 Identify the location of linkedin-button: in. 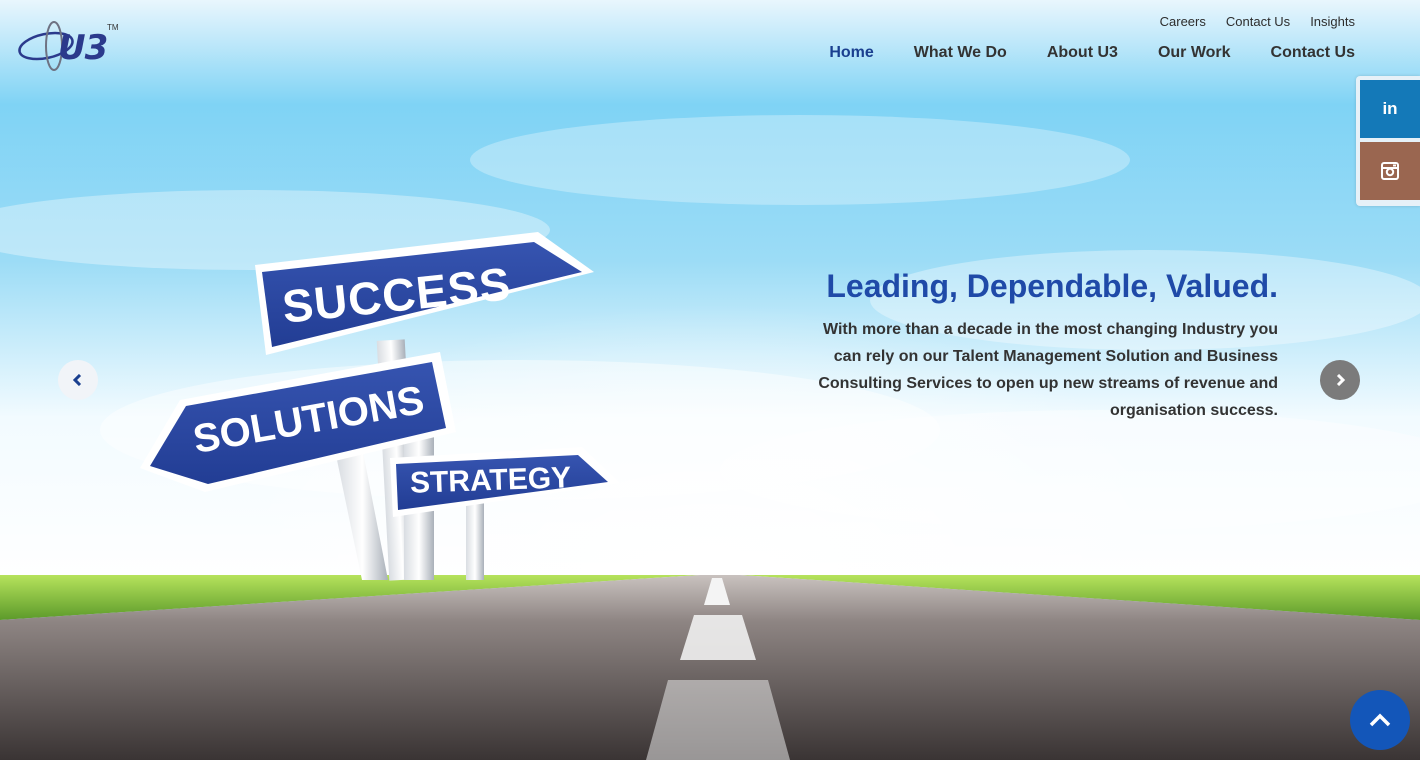
(1390, 109).